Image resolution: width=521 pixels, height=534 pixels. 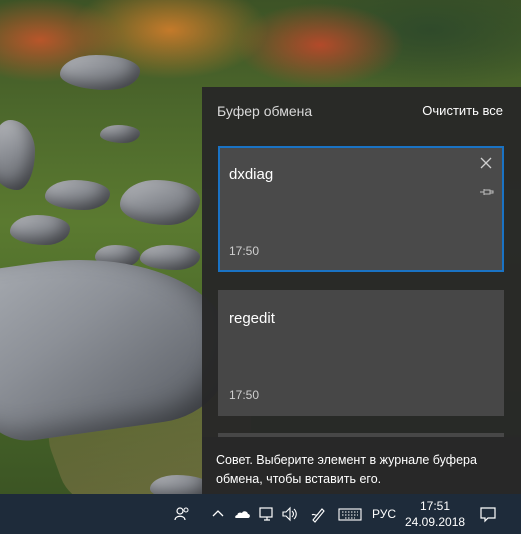 I want to click on network-icon, so click(x=267, y=514).